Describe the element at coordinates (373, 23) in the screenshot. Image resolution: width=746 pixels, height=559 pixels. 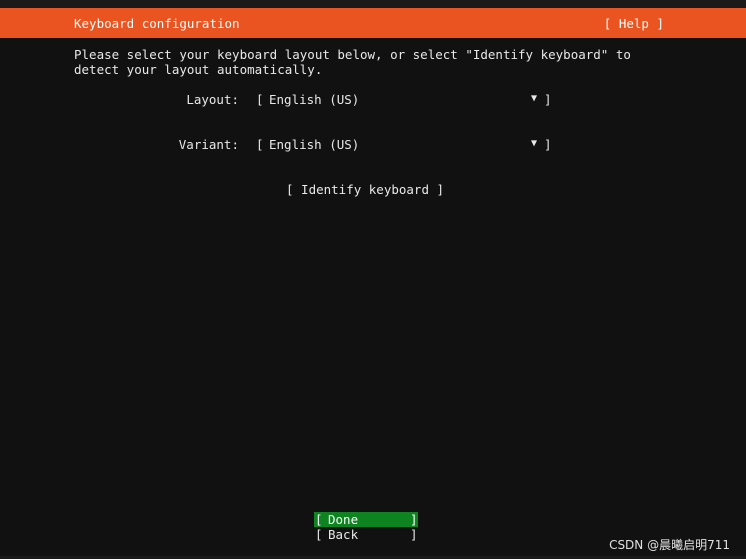
I see `header-bar: Keyboard configuration [ Help ]` at that location.